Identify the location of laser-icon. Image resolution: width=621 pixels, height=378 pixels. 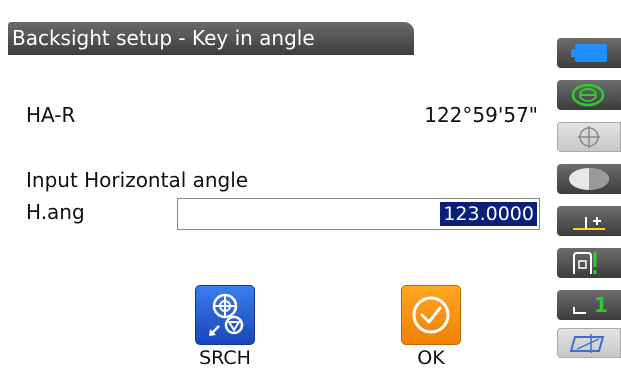
(589, 179).